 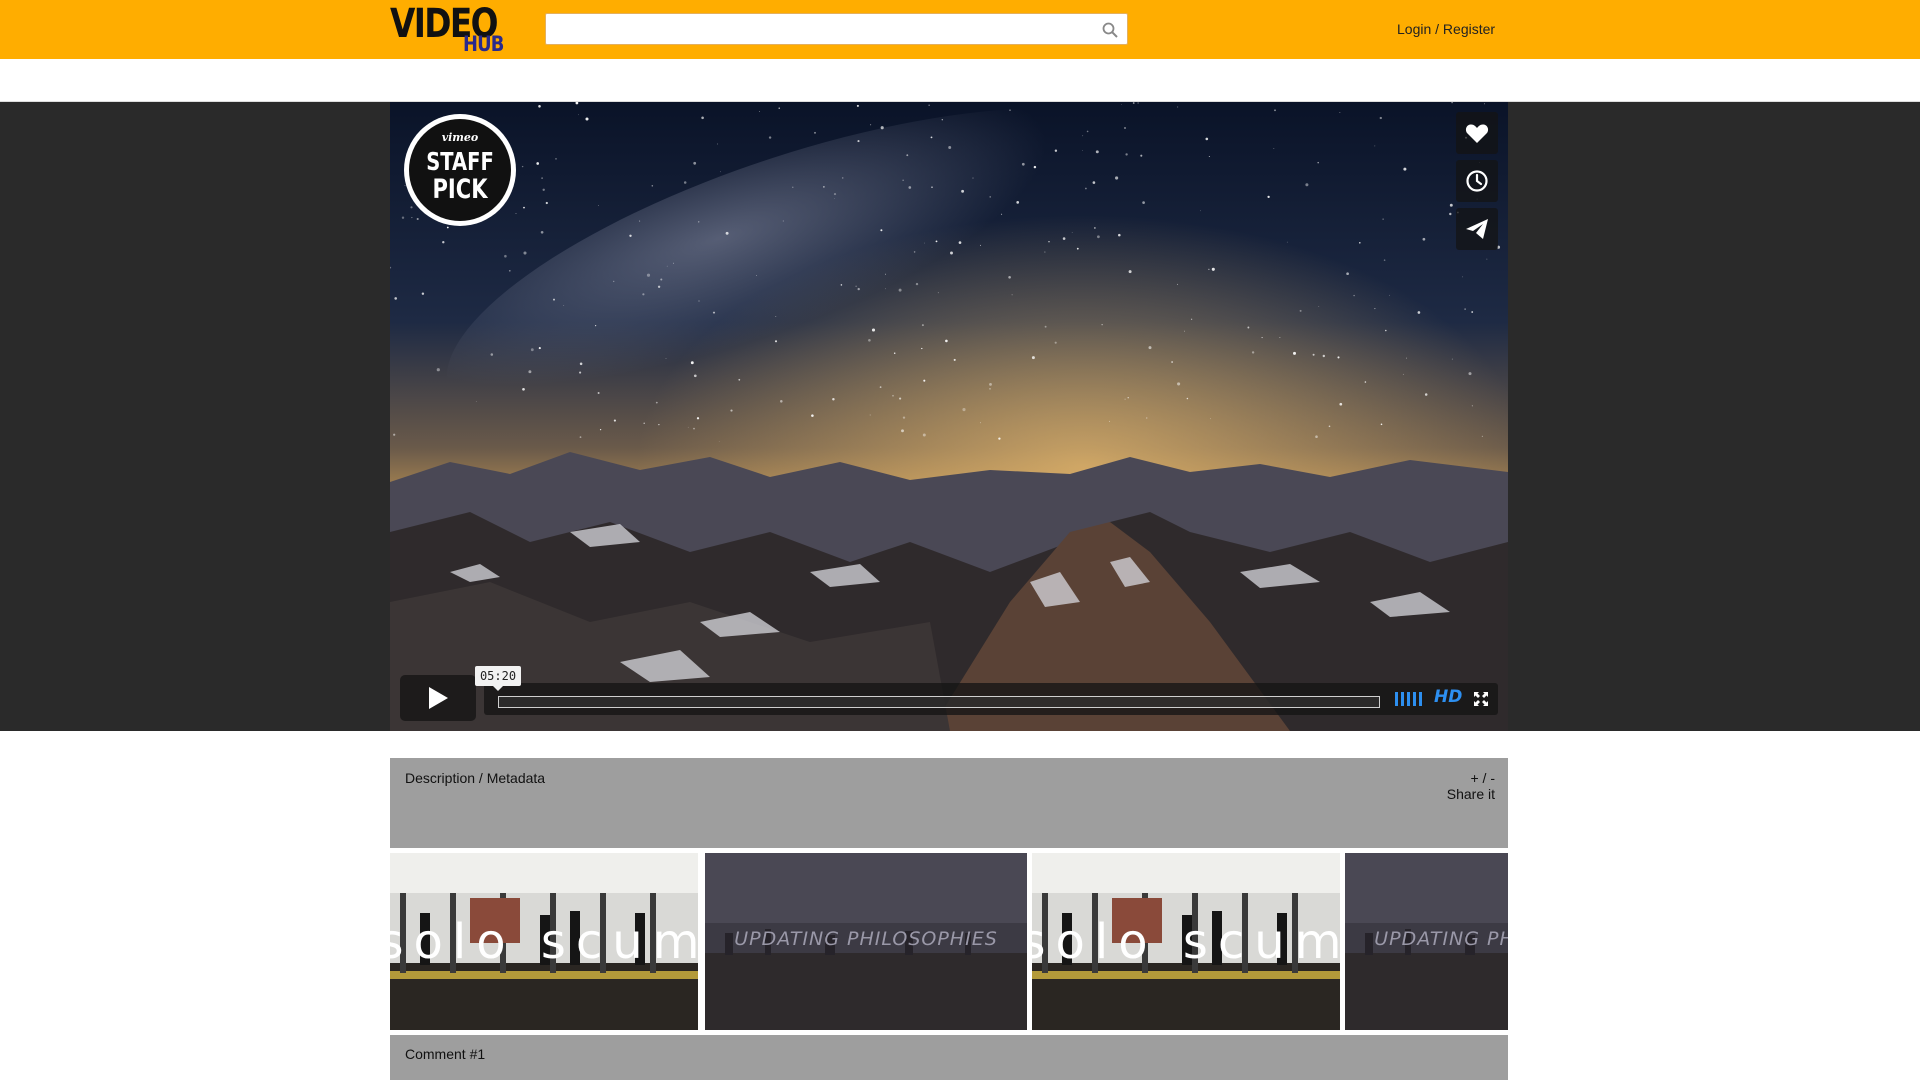 What do you see at coordinates (939, 702) in the screenshot?
I see `progress-bar` at bounding box center [939, 702].